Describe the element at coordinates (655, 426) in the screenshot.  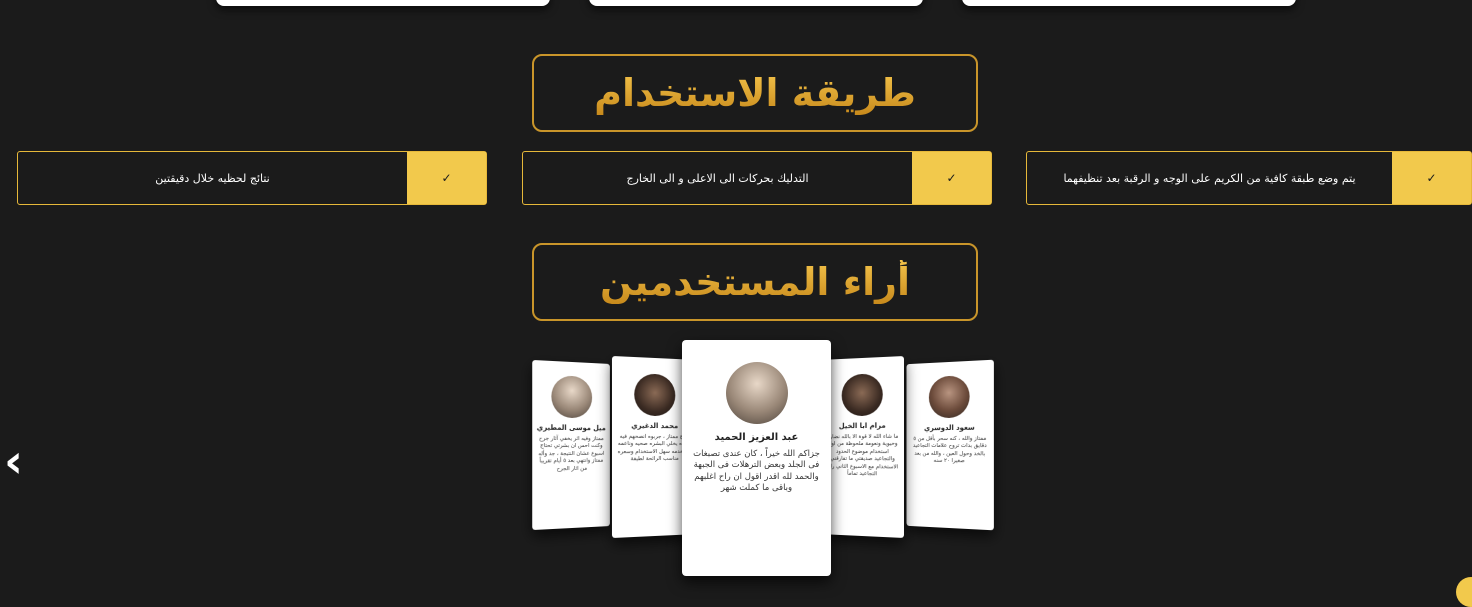
I see `review-name: محمد الدغيري` at that location.